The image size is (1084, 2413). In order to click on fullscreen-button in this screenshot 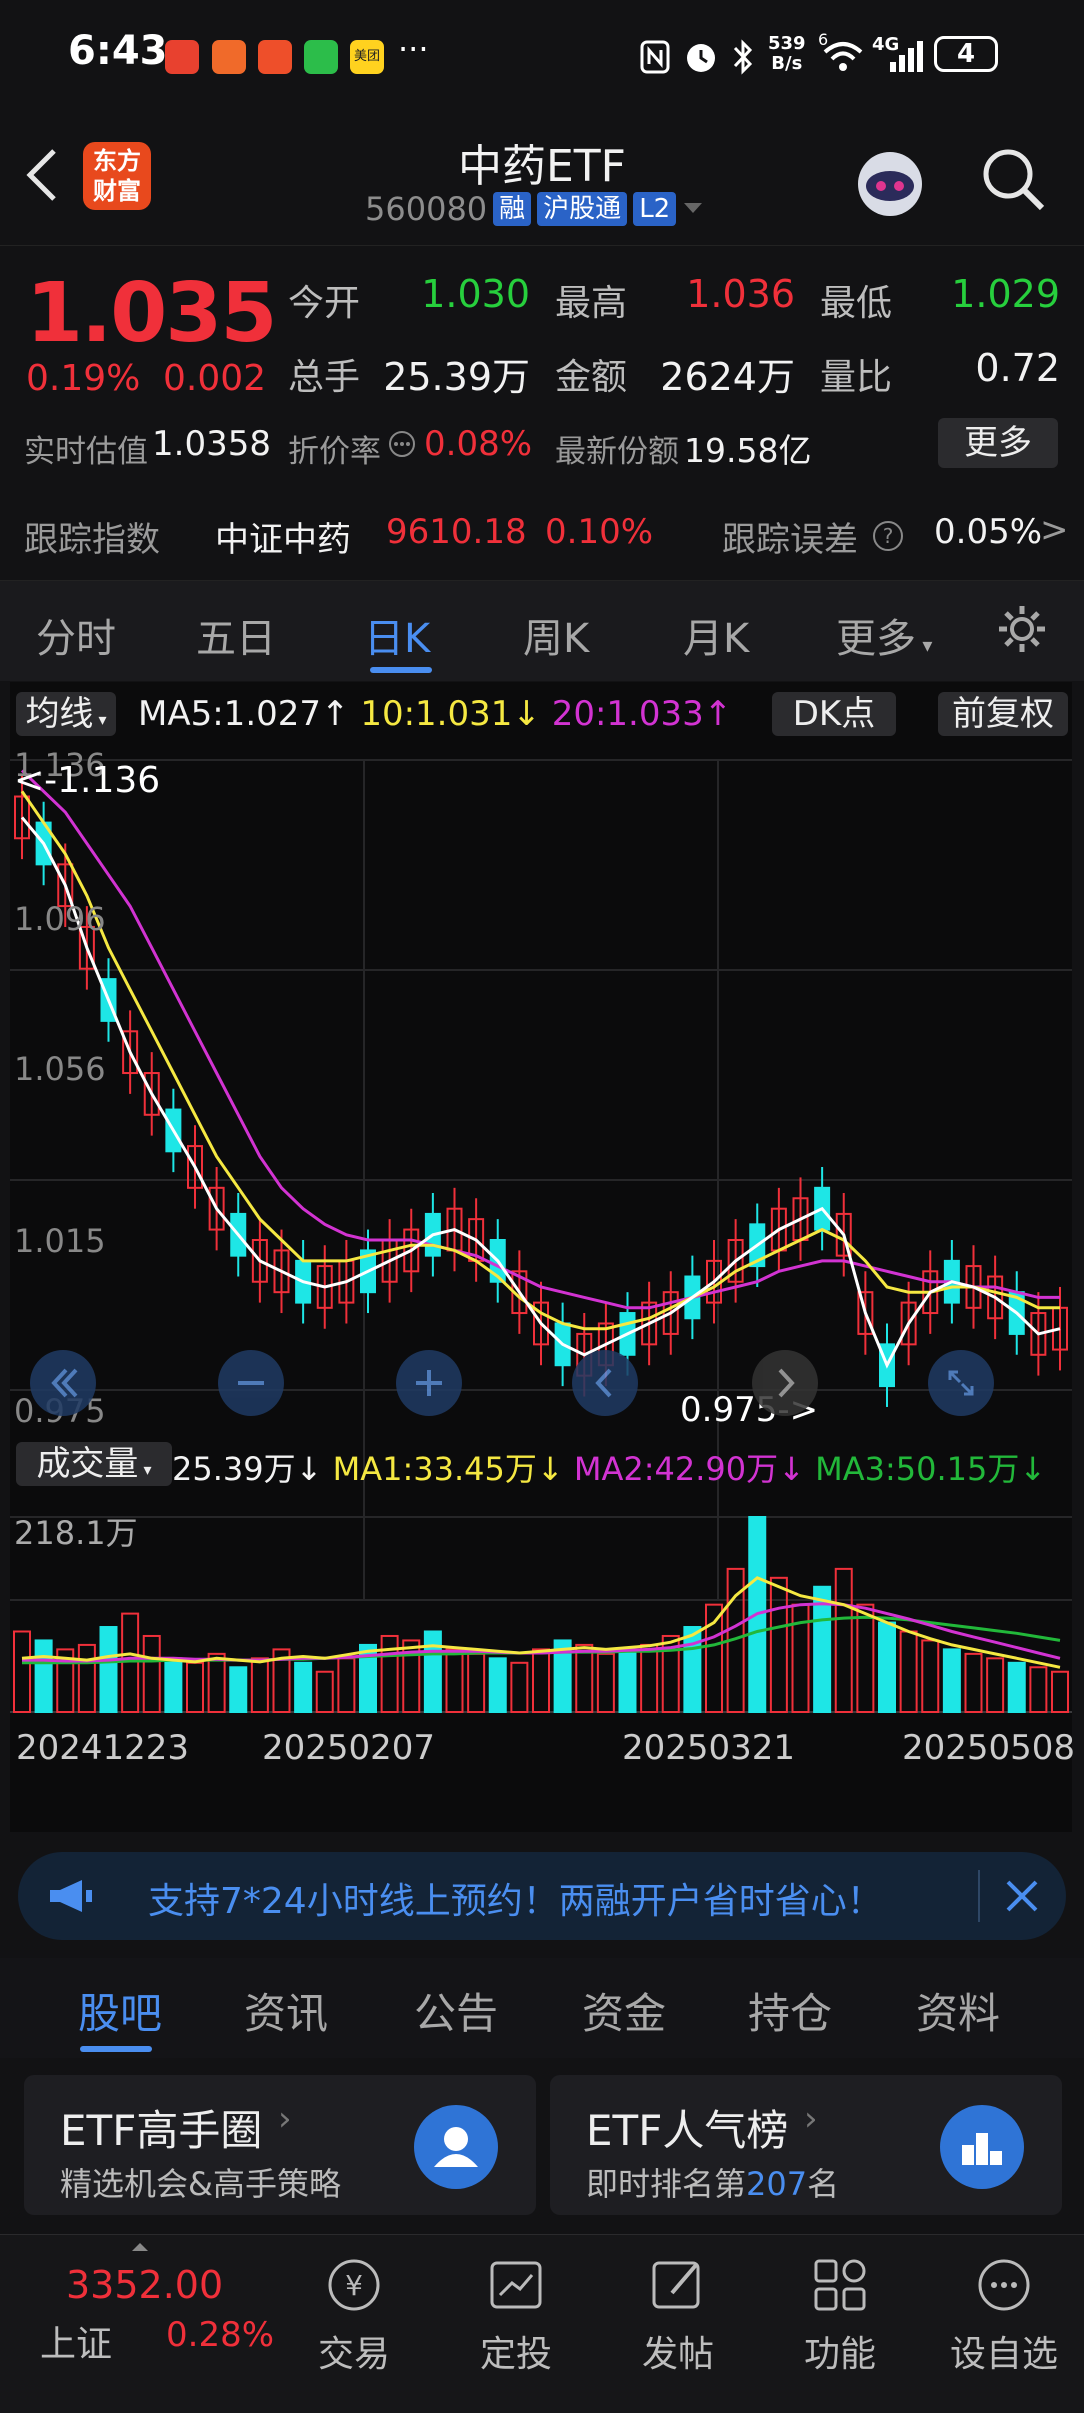, I will do `click(961, 1383)`.